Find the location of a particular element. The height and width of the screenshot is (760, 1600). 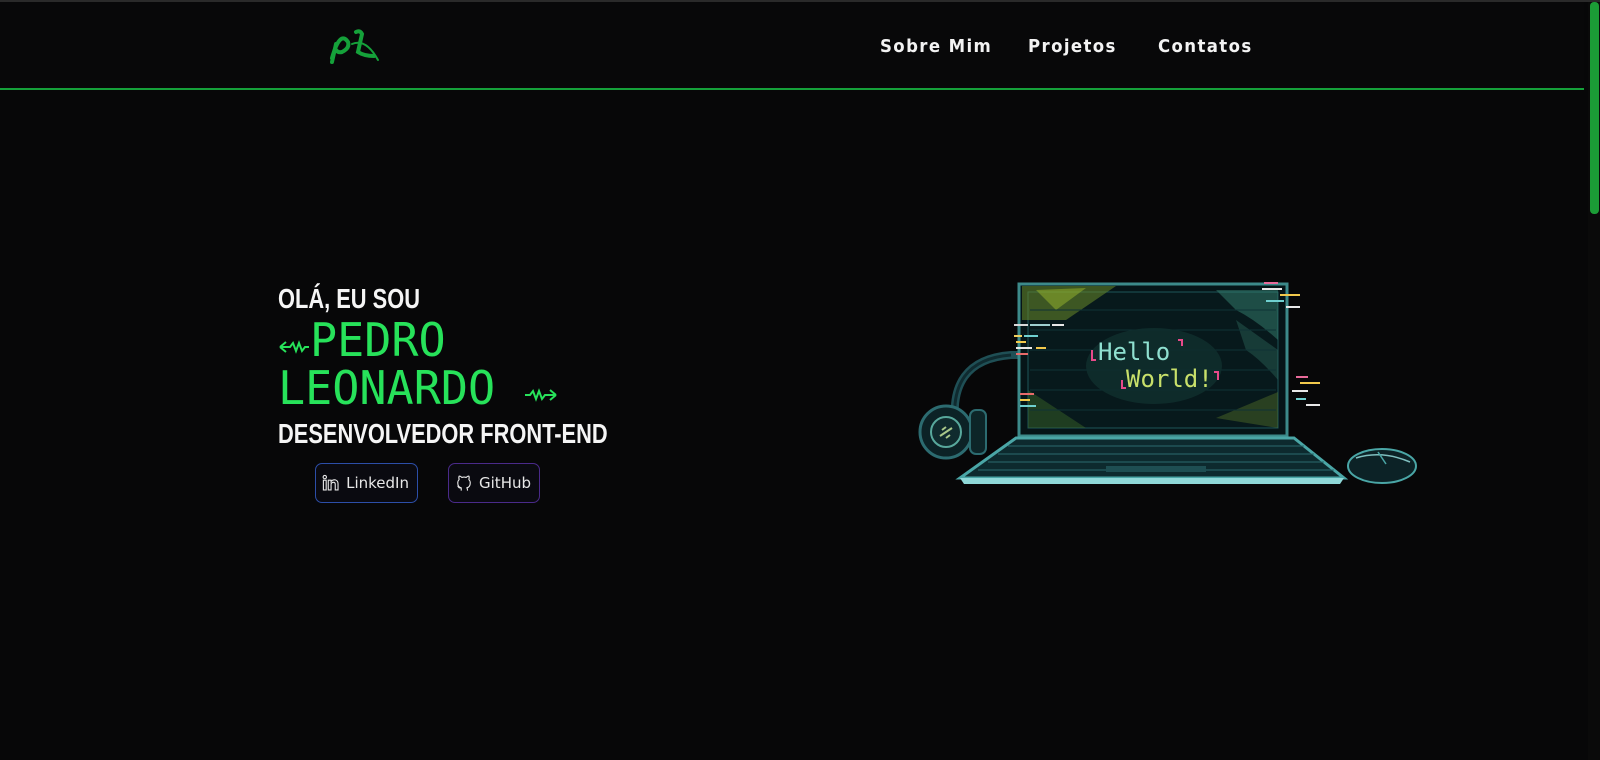

laptop-keyboard is located at coordinates (1152, 460).